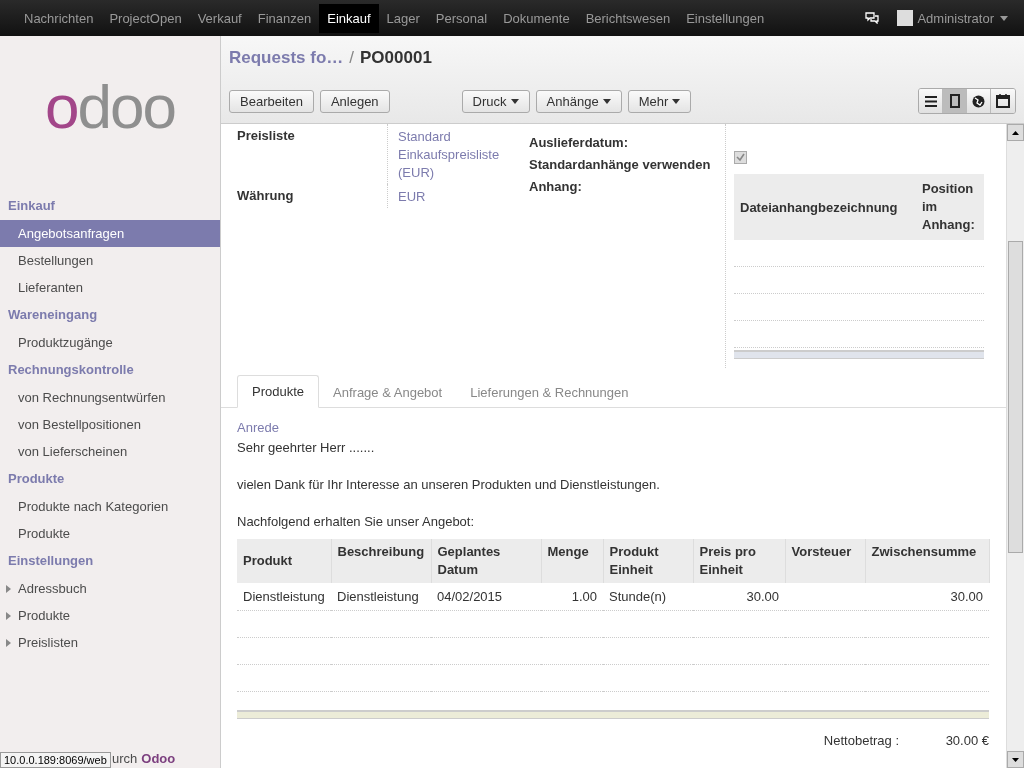 This screenshot has width=1024, height=768. Describe the element at coordinates (495, 101) in the screenshot. I see `dropdown-button: Druck` at that location.